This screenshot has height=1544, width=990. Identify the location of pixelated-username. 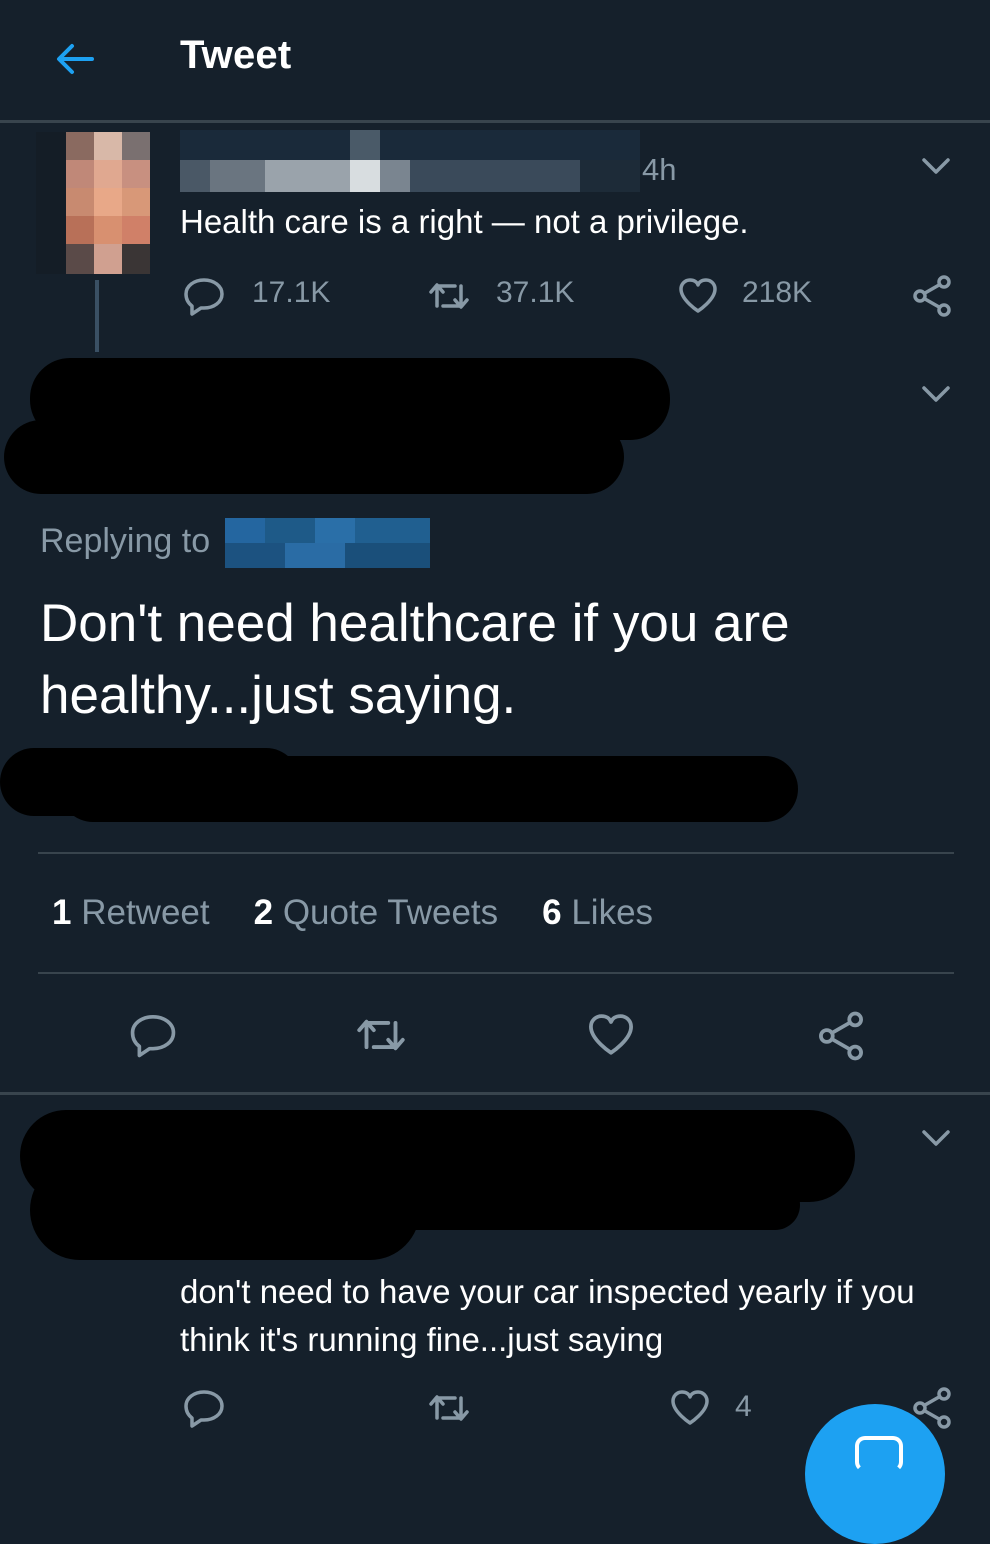
(410, 161).